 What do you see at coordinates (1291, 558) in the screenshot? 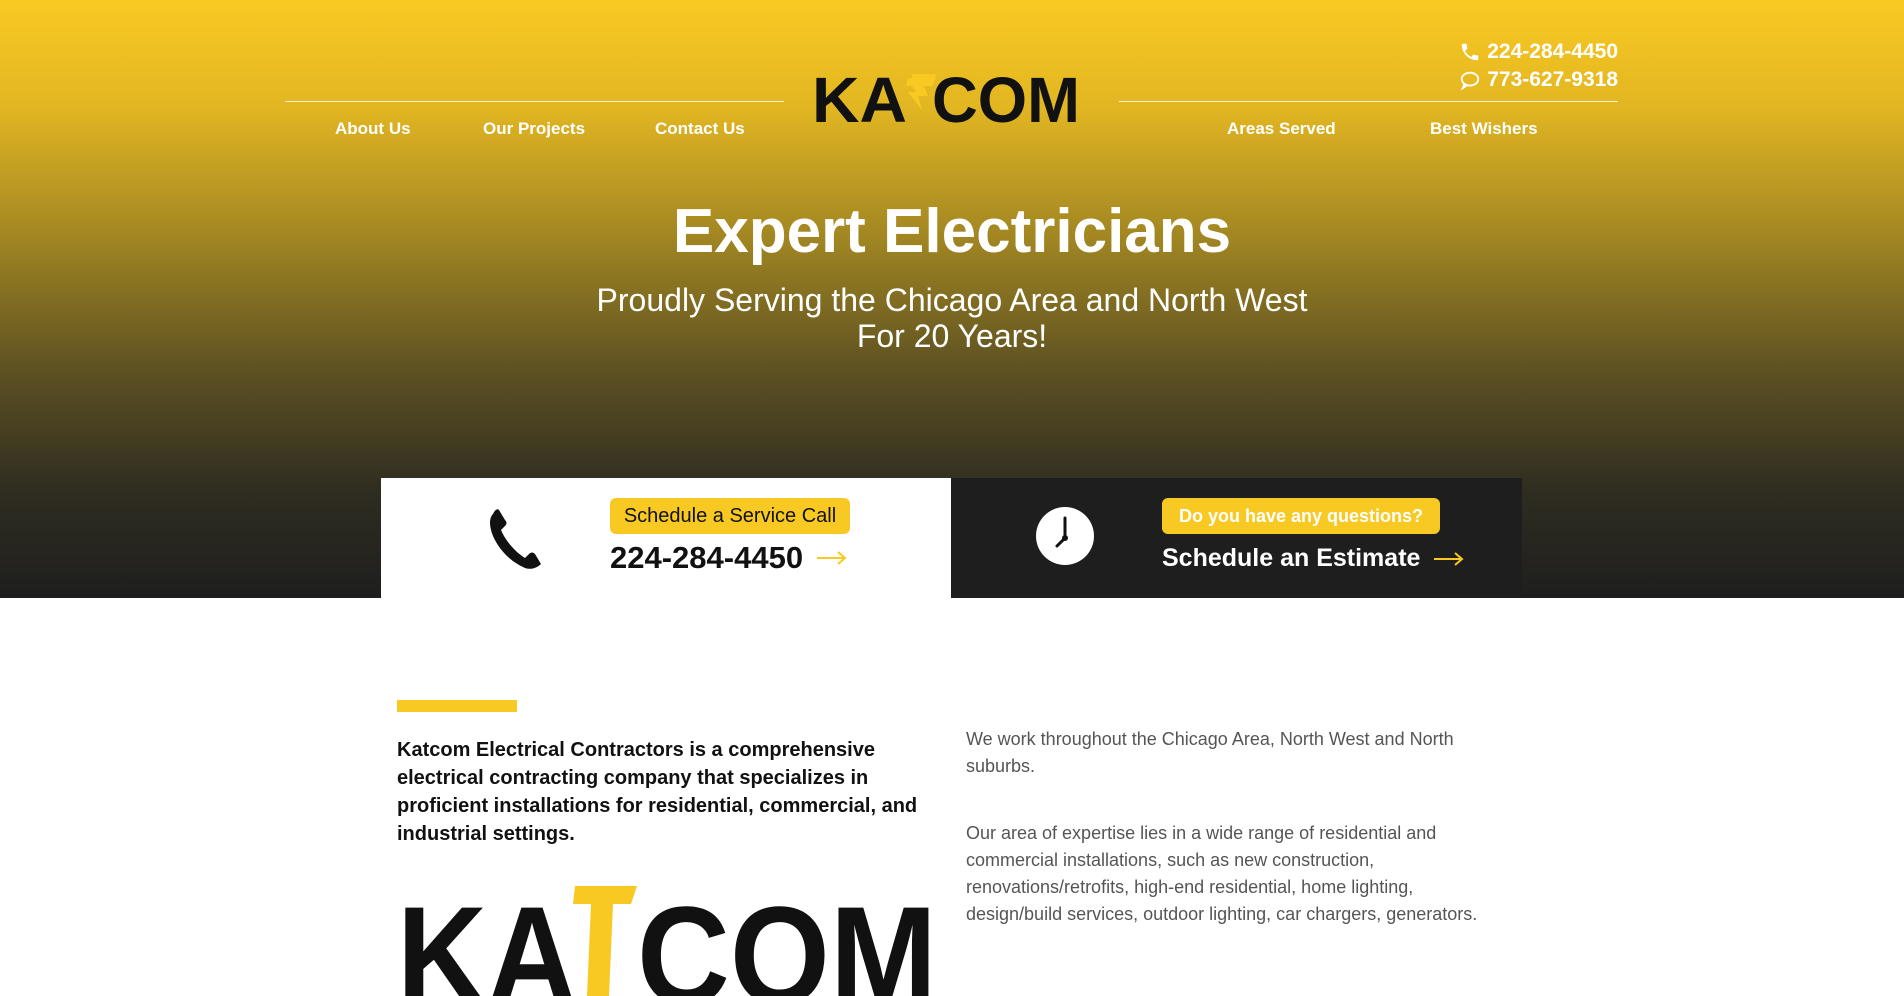
I see `schedule-estimate-label: Schedule an Estimate` at bounding box center [1291, 558].